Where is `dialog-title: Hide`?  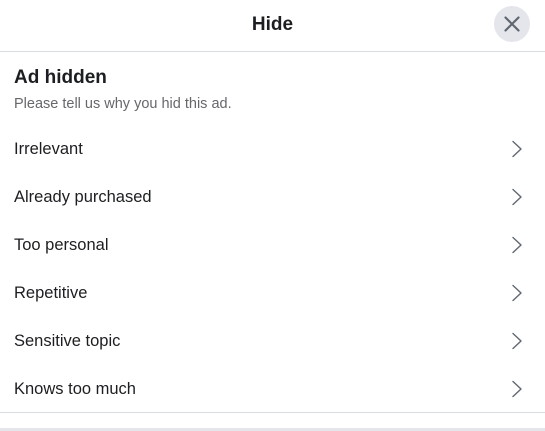 dialog-title: Hide is located at coordinates (272, 24).